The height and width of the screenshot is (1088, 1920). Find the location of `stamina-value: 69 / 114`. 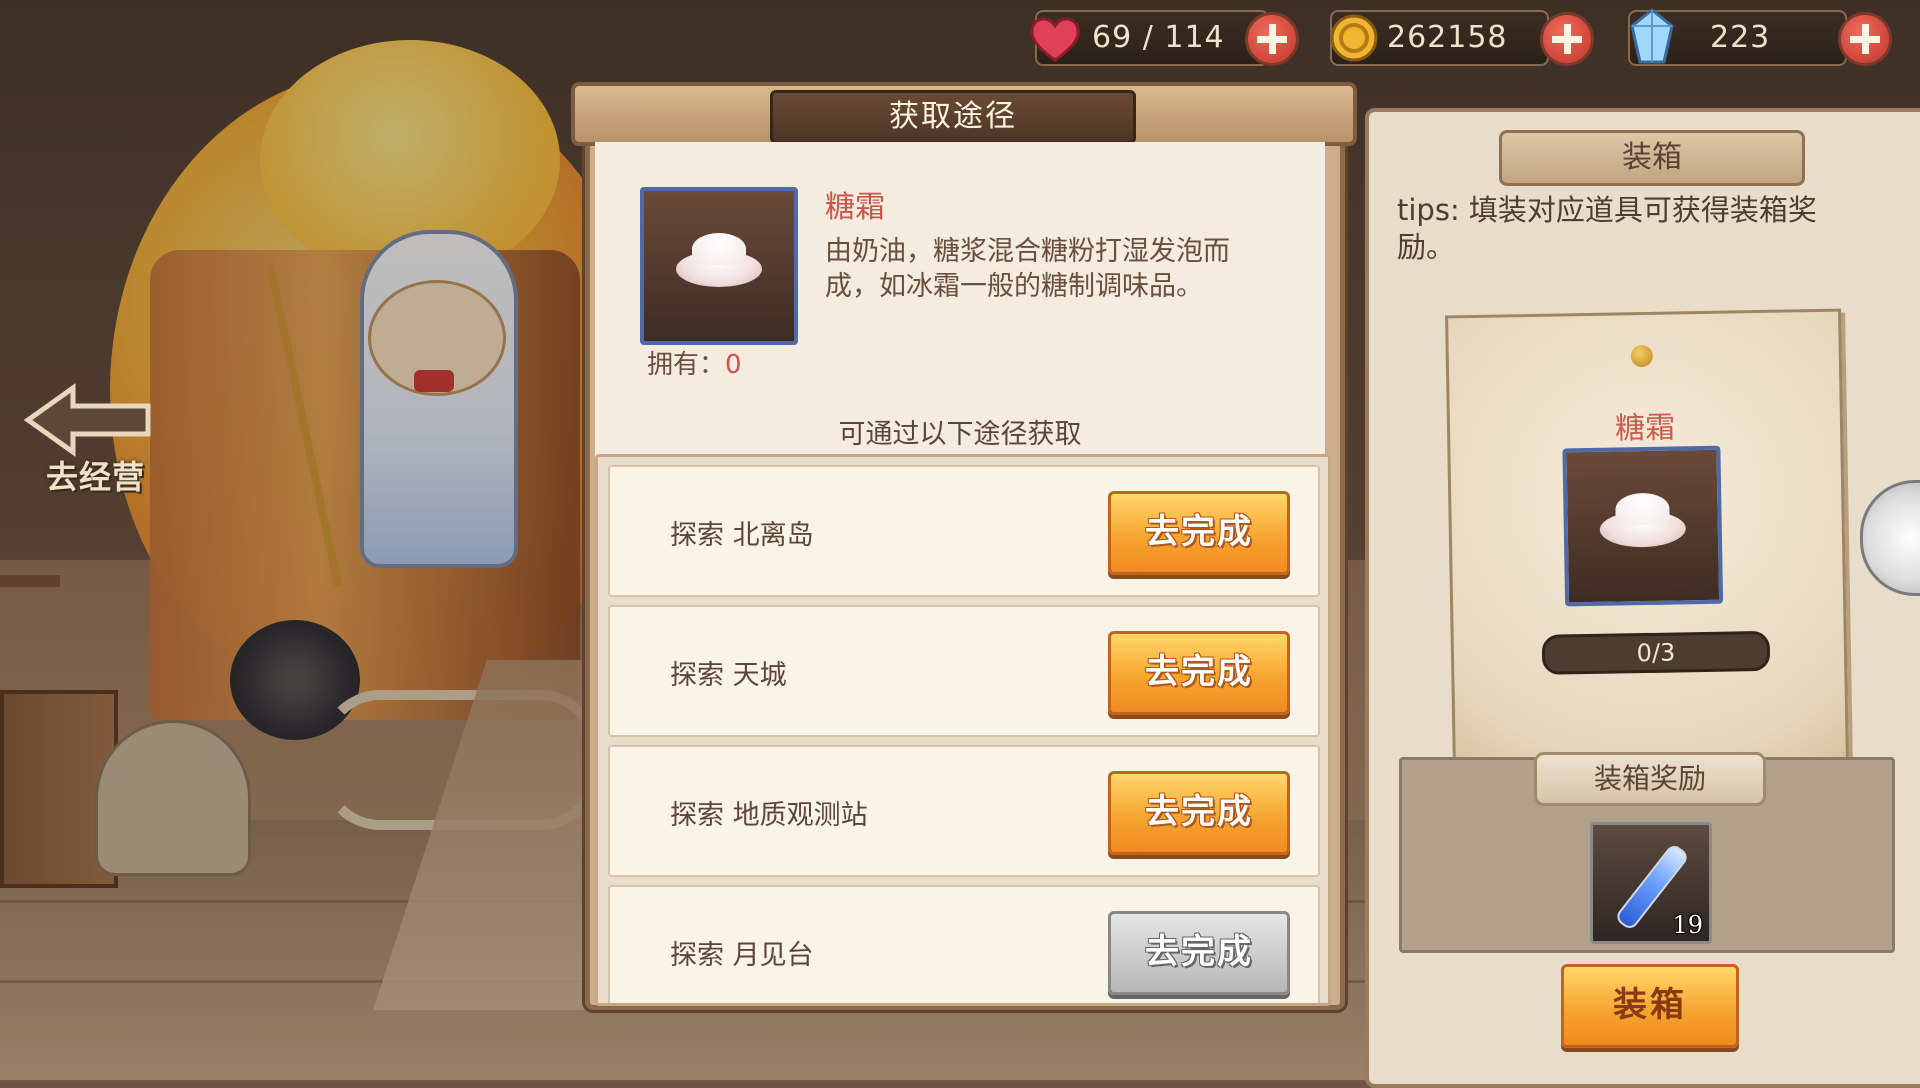

stamina-value: 69 / 114 is located at coordinates (1158, 37).